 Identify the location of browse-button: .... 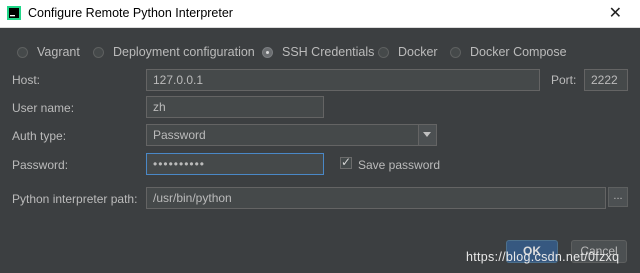
(618, 197).